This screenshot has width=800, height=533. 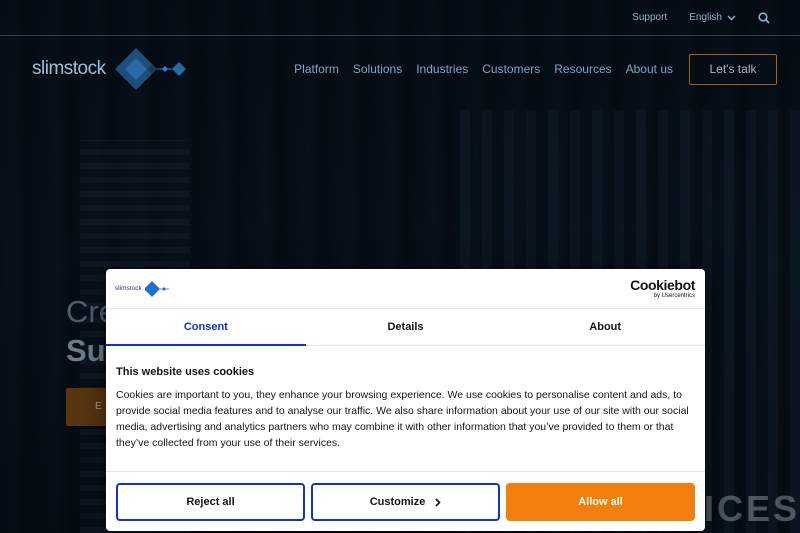 I want to click on language-selector: English, so click(x=712, y=17).